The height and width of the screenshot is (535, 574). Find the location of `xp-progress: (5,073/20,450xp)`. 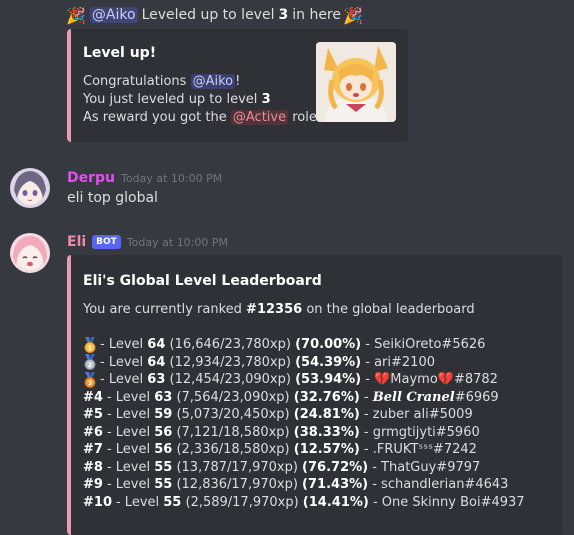

xp-progress: (5,073/20,450xp) is located at coordinates (233, 414).